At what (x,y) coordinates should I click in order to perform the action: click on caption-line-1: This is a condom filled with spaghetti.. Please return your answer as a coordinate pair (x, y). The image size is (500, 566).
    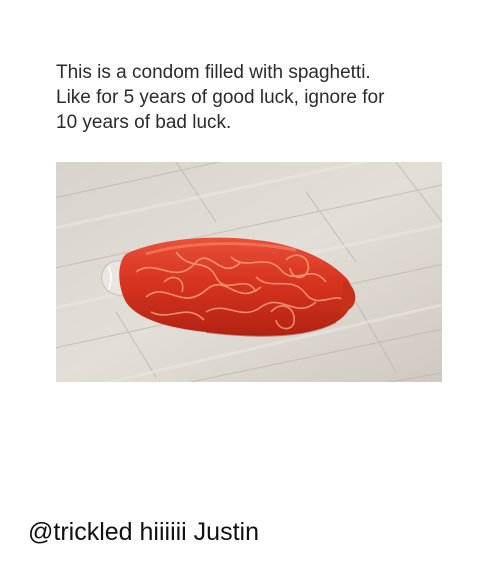
    Looking at the image, I should click on (213, 72).